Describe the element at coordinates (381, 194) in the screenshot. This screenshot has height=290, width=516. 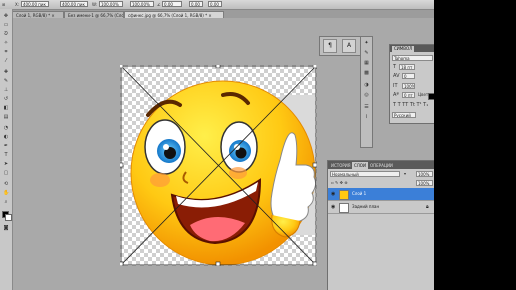
I see `layer-row-selected: ◉ Слой 1` at that location.